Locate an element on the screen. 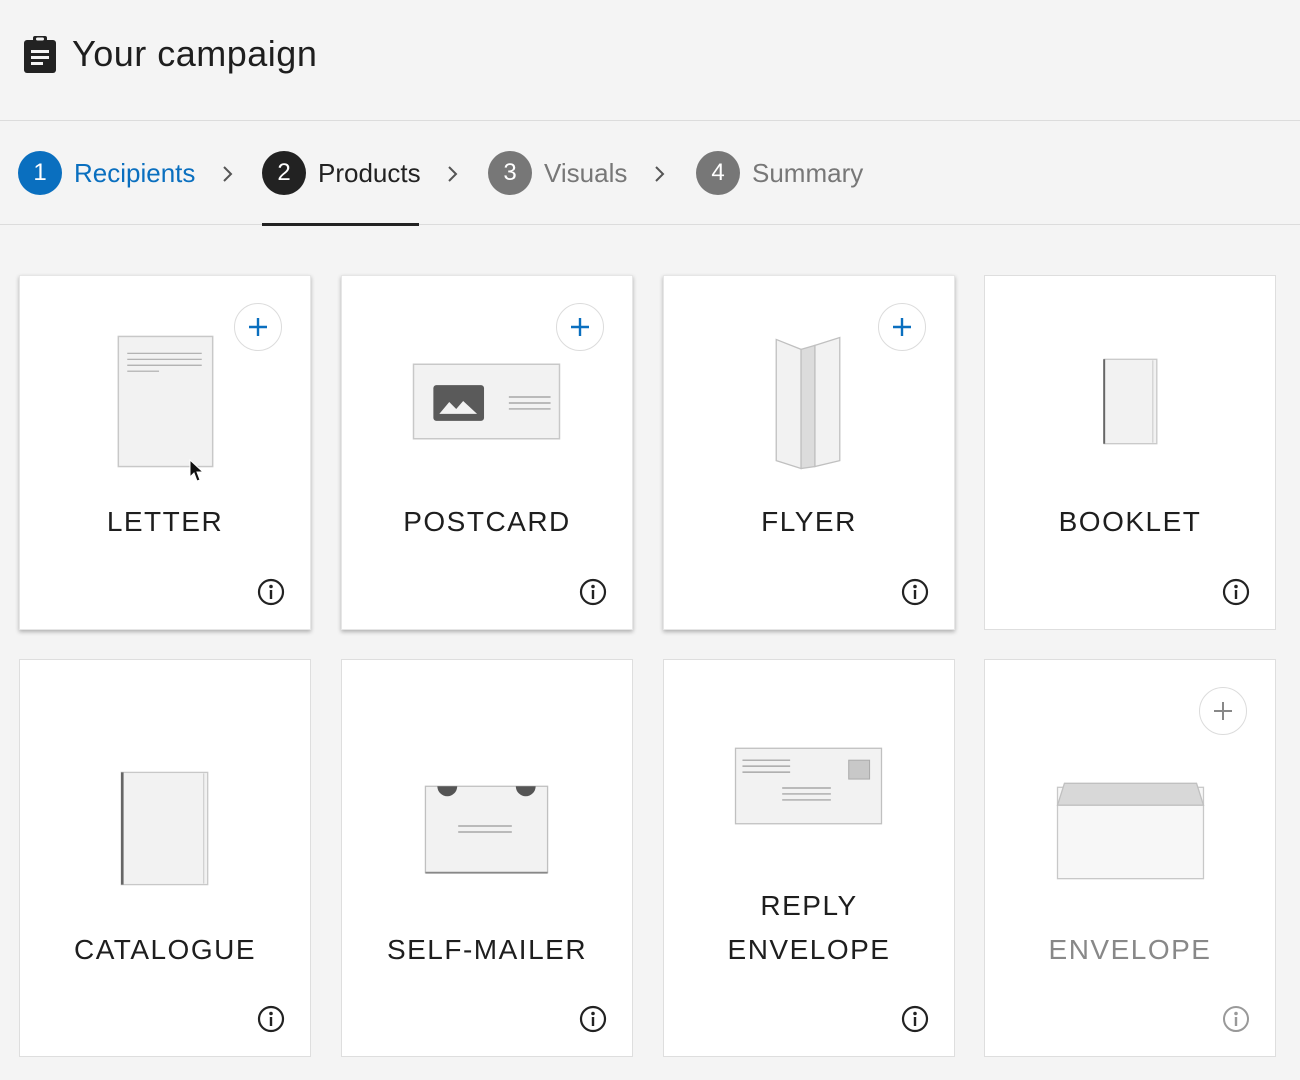  product-name: BOOKLET is located at coordinates (1130, 521).